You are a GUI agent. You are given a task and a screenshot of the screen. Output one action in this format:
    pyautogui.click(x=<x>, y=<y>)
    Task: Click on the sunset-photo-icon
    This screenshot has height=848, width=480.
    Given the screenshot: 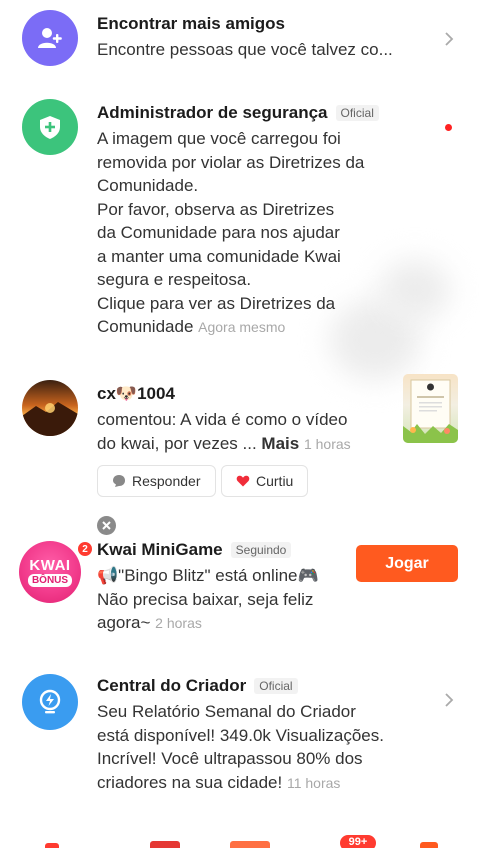 What is the action you would take?
    pyautogui.click(x=50, y=419)
    